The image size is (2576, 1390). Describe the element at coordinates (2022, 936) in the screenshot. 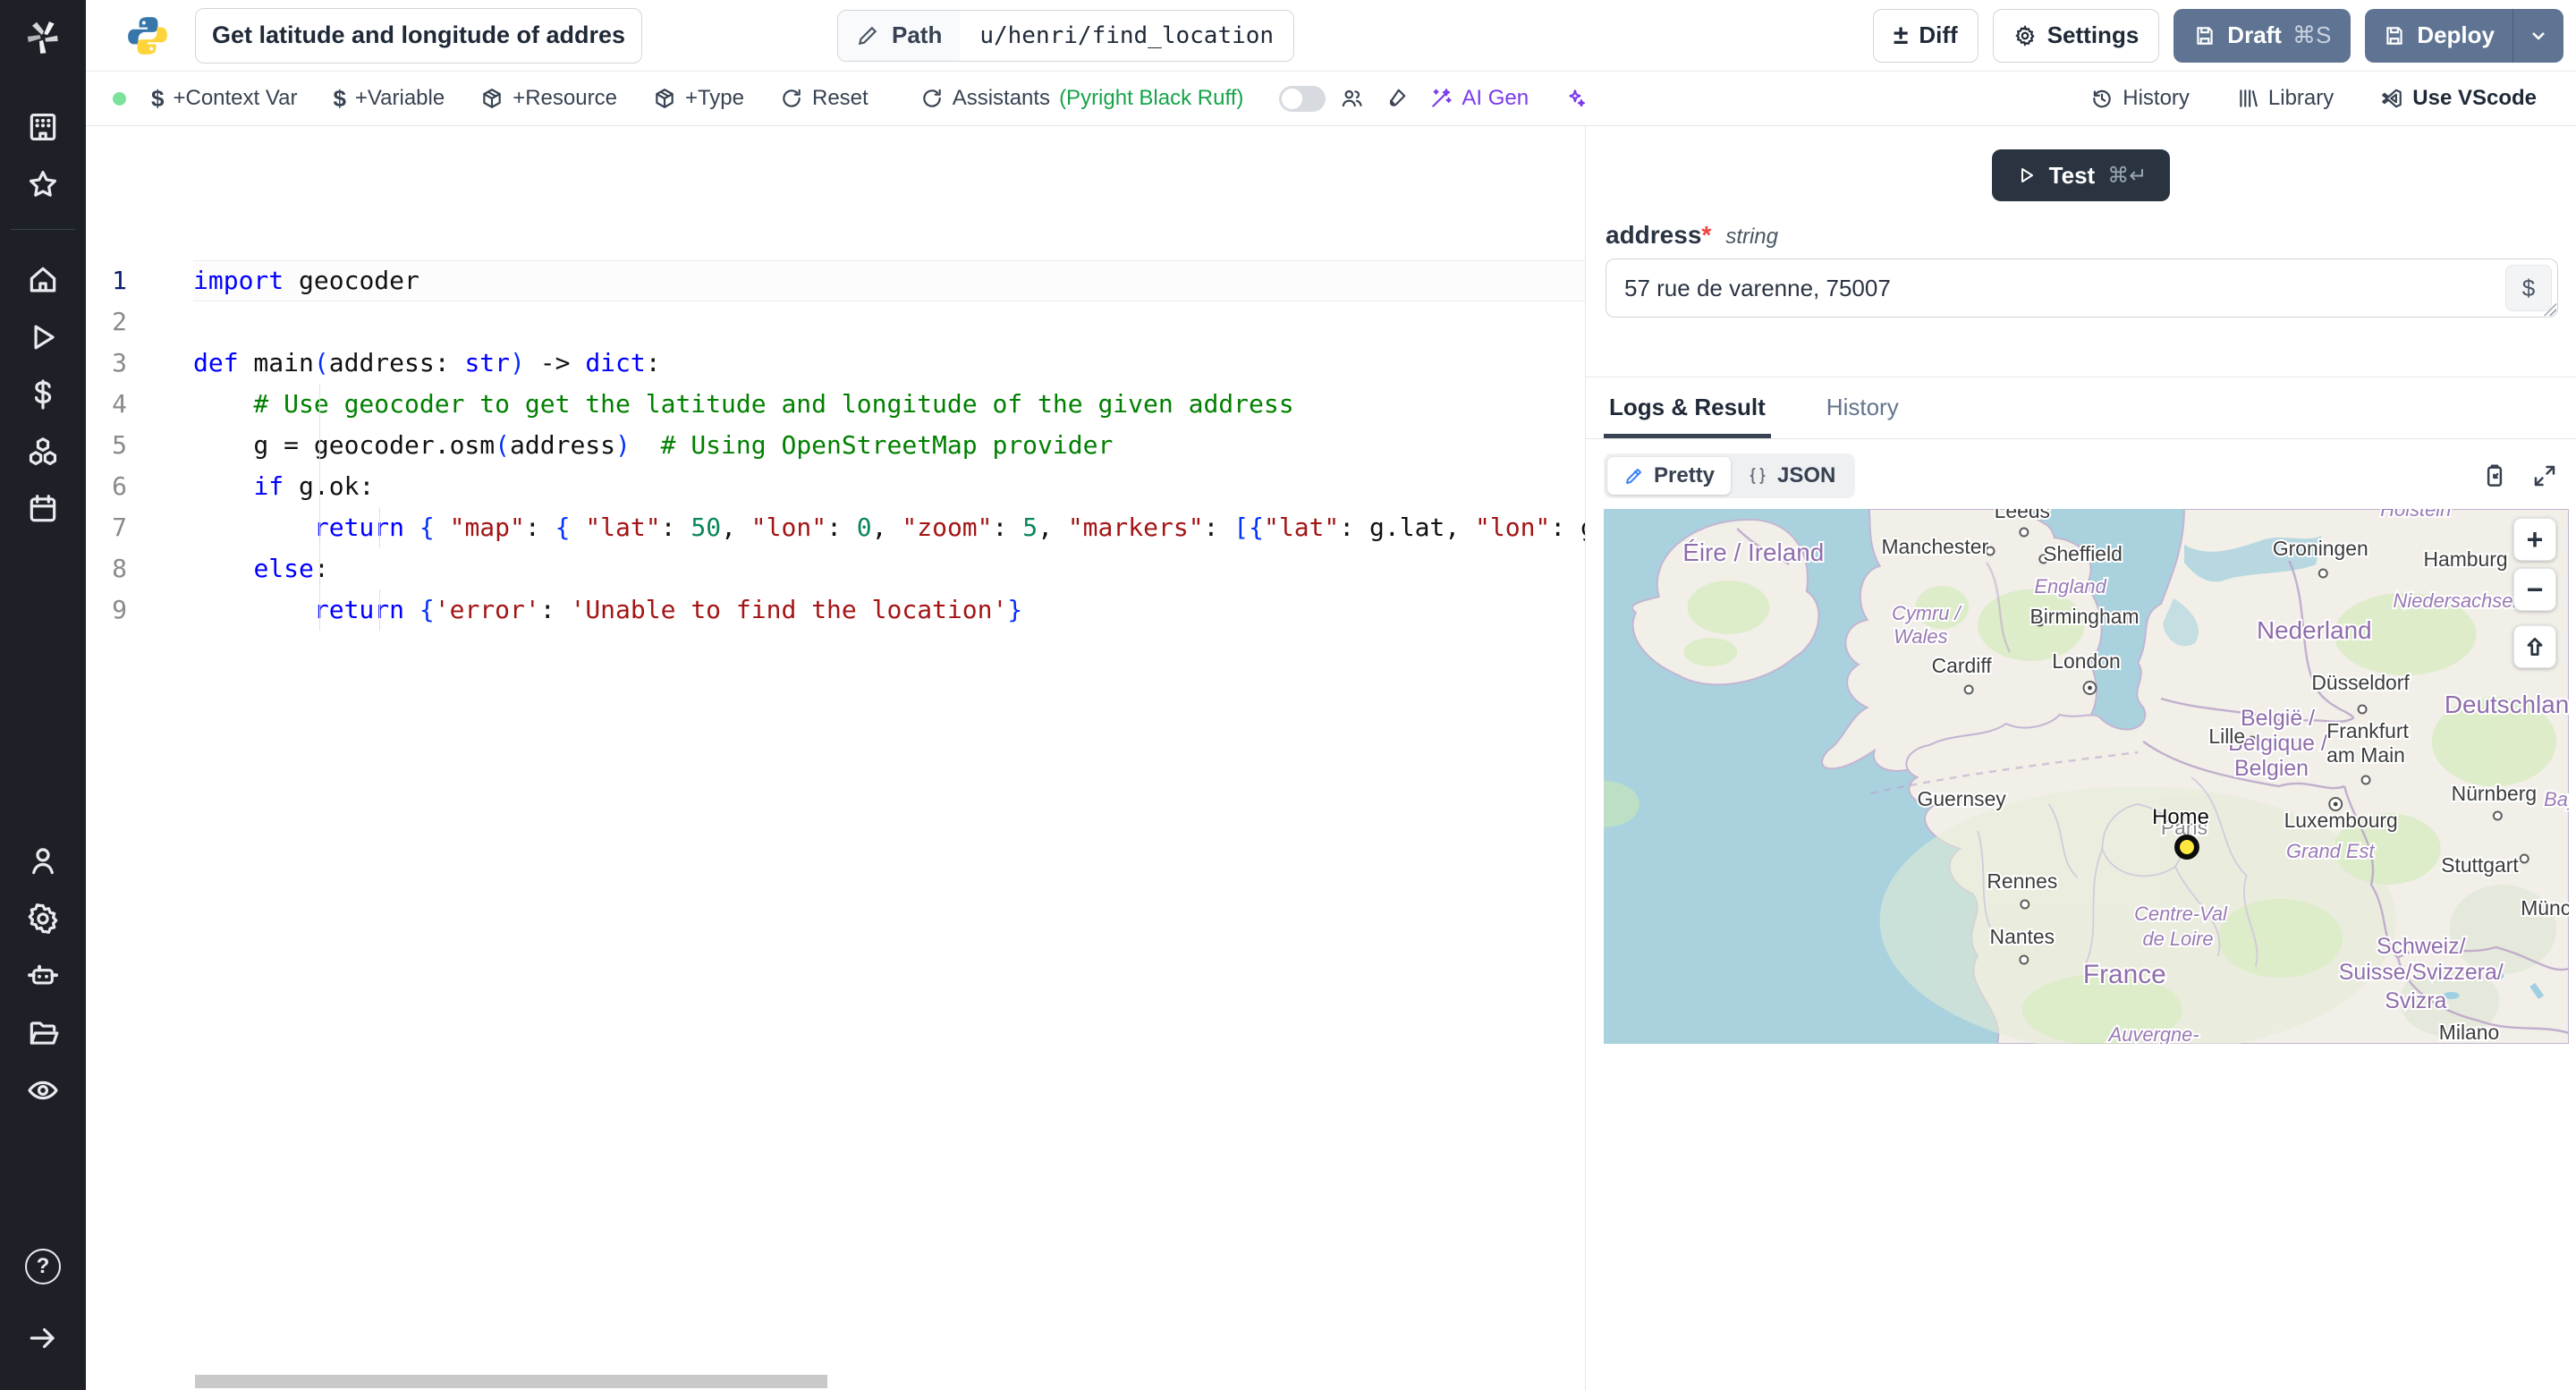

I see `svg-text: Nantes` at that location.